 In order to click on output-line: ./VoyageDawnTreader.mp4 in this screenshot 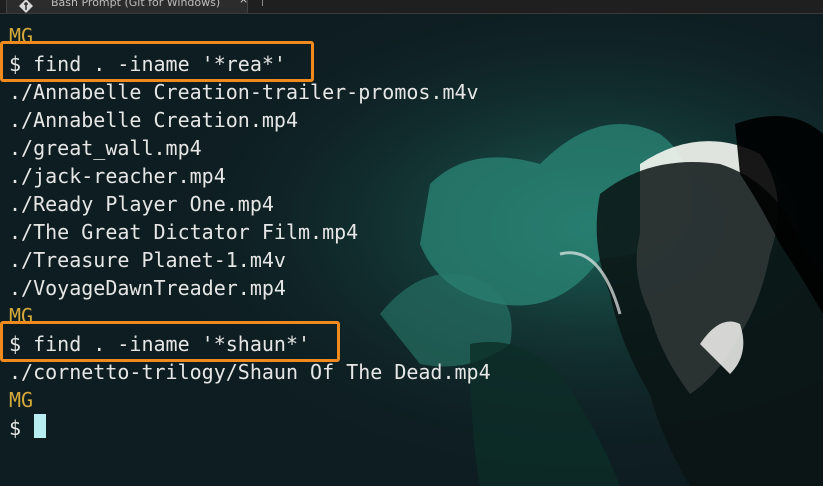, I will do `click(147, 288)`.